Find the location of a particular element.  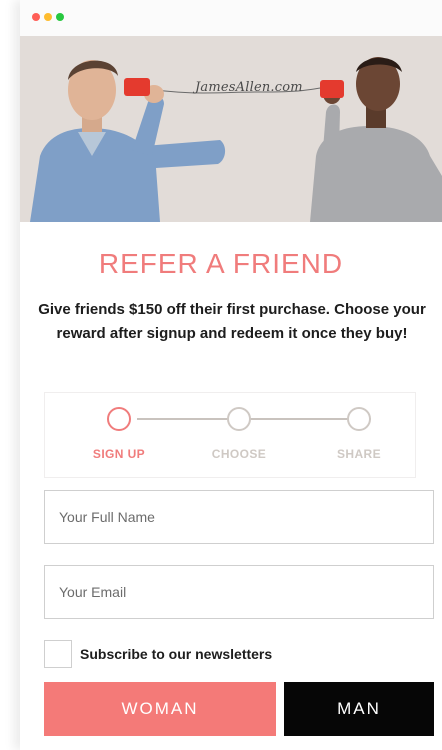

close-window-icon is located at coordinates (36, 17).